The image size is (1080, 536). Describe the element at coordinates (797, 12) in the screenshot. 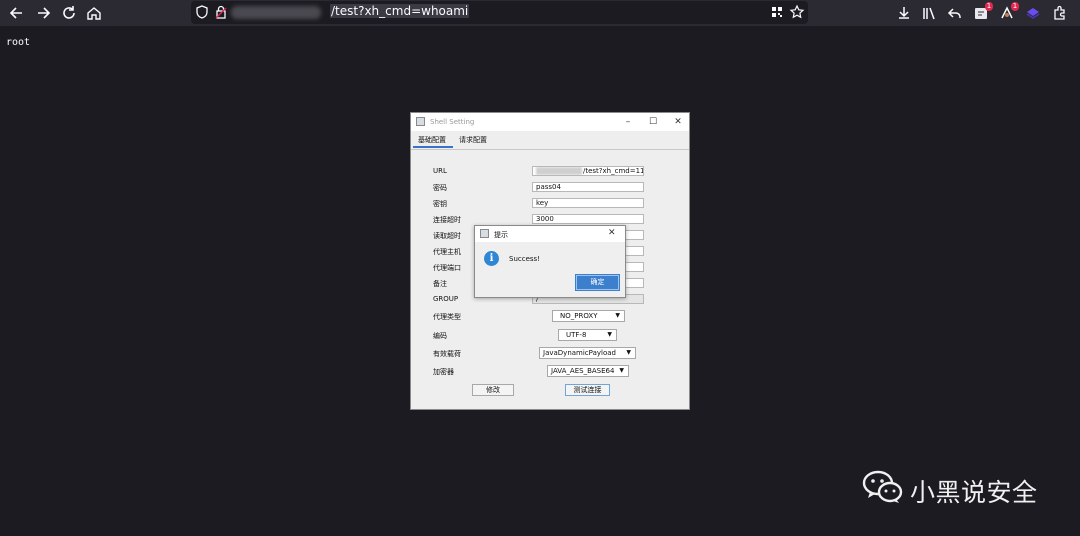

I see `bookmark-star-icon` at that location.